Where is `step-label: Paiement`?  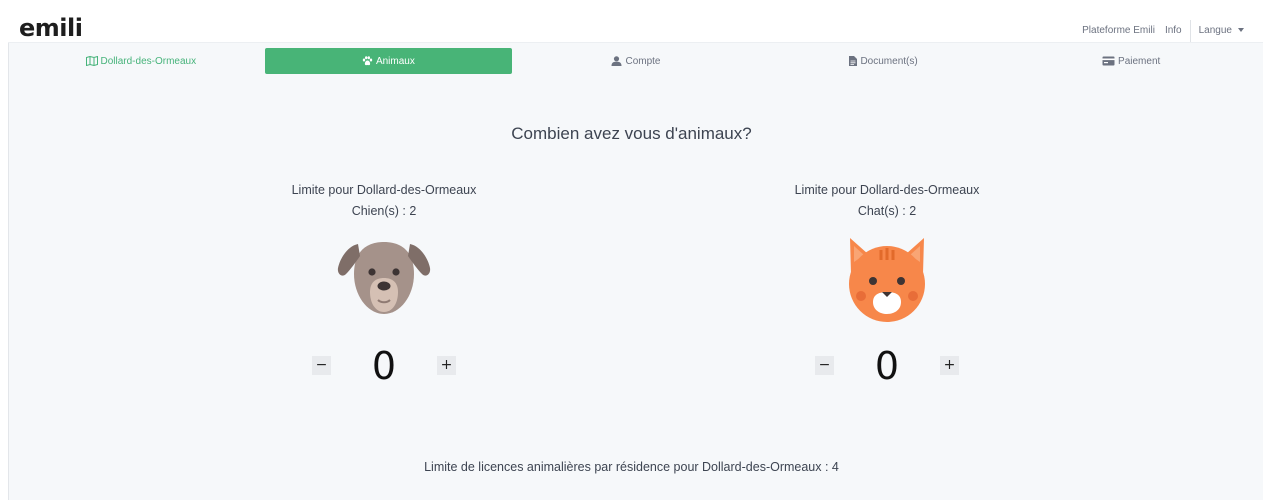 step-label: Paiement is located at coordinates (1139, 61).